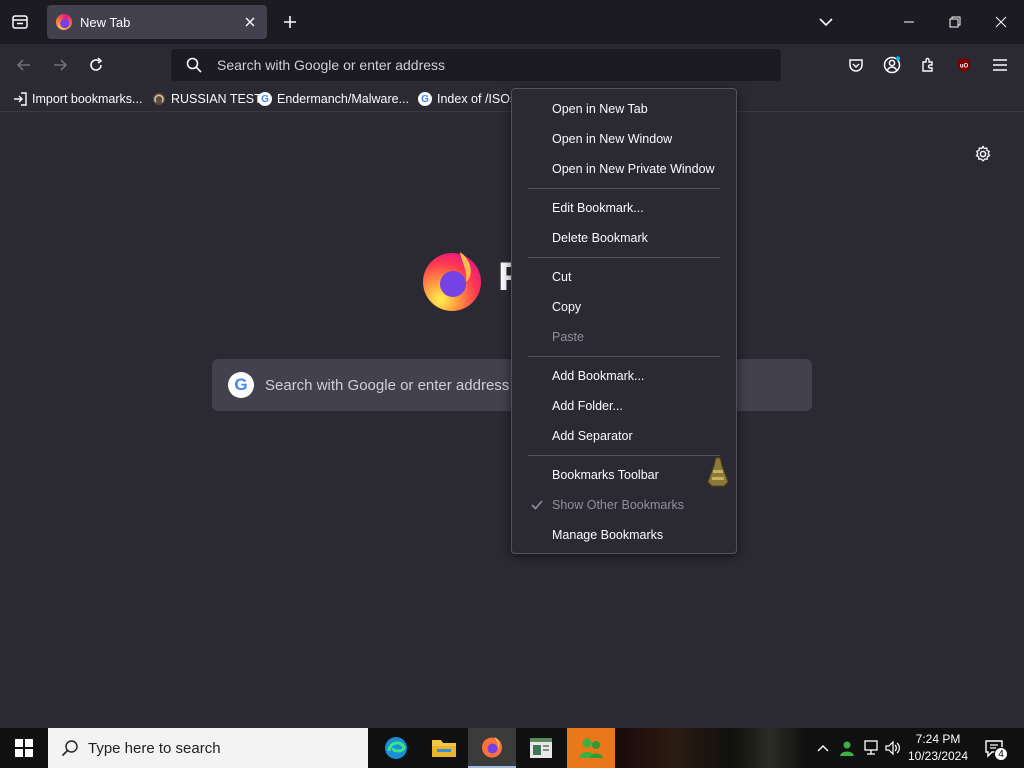 The width and height of the screenshot is (1024, 768). I want to click on puzzle-icon, so click(927, 64).